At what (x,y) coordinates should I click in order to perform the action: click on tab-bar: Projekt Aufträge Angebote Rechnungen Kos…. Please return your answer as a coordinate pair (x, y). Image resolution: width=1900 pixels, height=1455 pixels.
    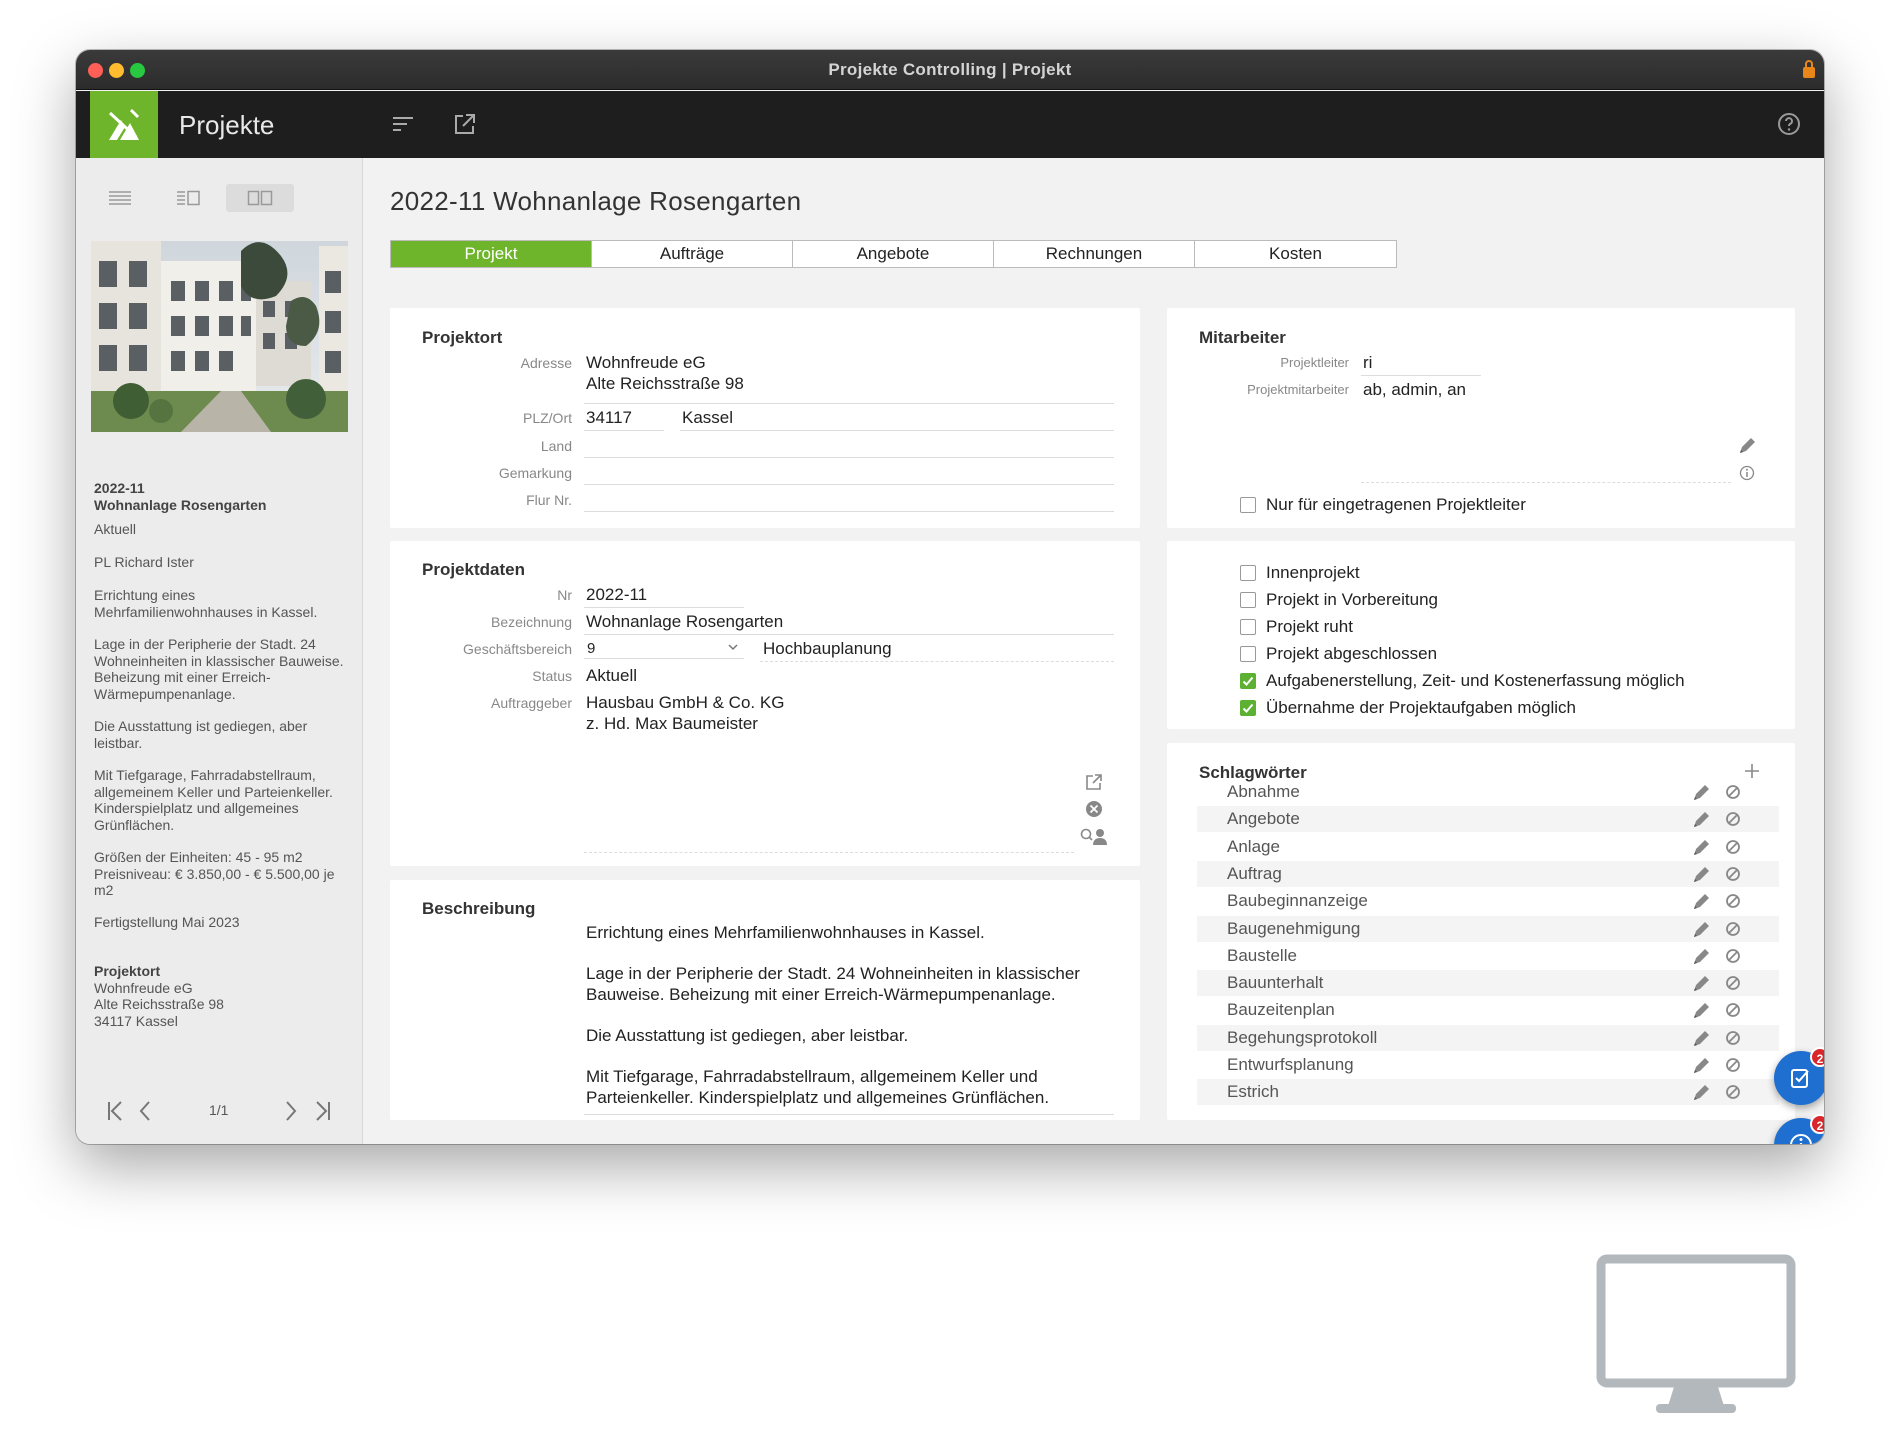
    Looking at the image, I should click on (893, 254).